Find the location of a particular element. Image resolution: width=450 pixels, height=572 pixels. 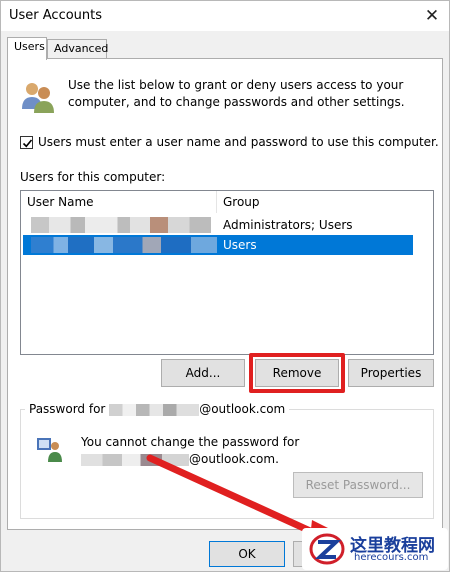

watermark-mark-icon is located at coordinates (327, 549).